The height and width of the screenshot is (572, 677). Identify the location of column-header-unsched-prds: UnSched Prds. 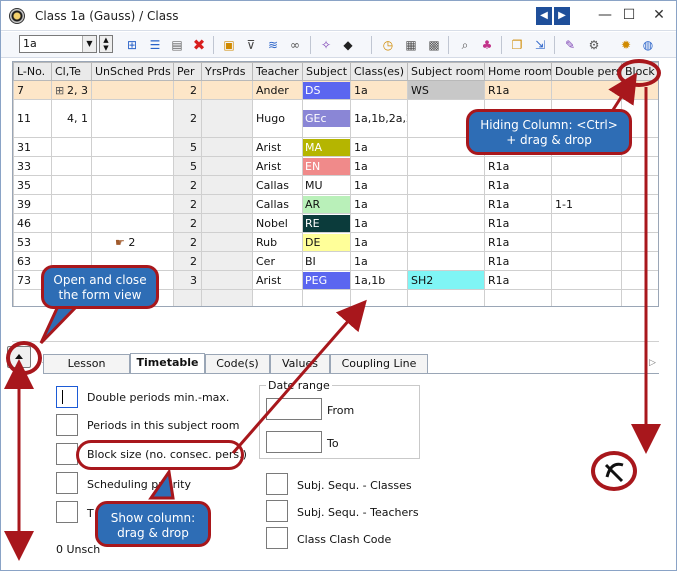
(132, 71).